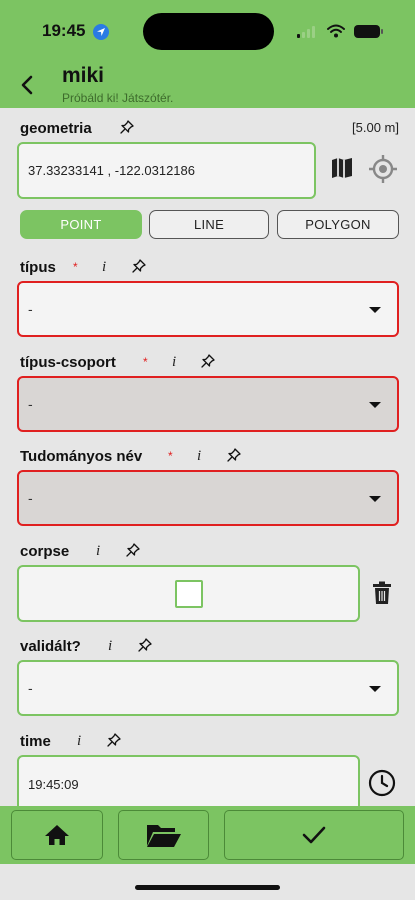 This screenshot has height=900, width=415. What do you see at coordinates (383, 169) in the screenshot?
I see `crosshair-icon` at bounding box center [383, 169].